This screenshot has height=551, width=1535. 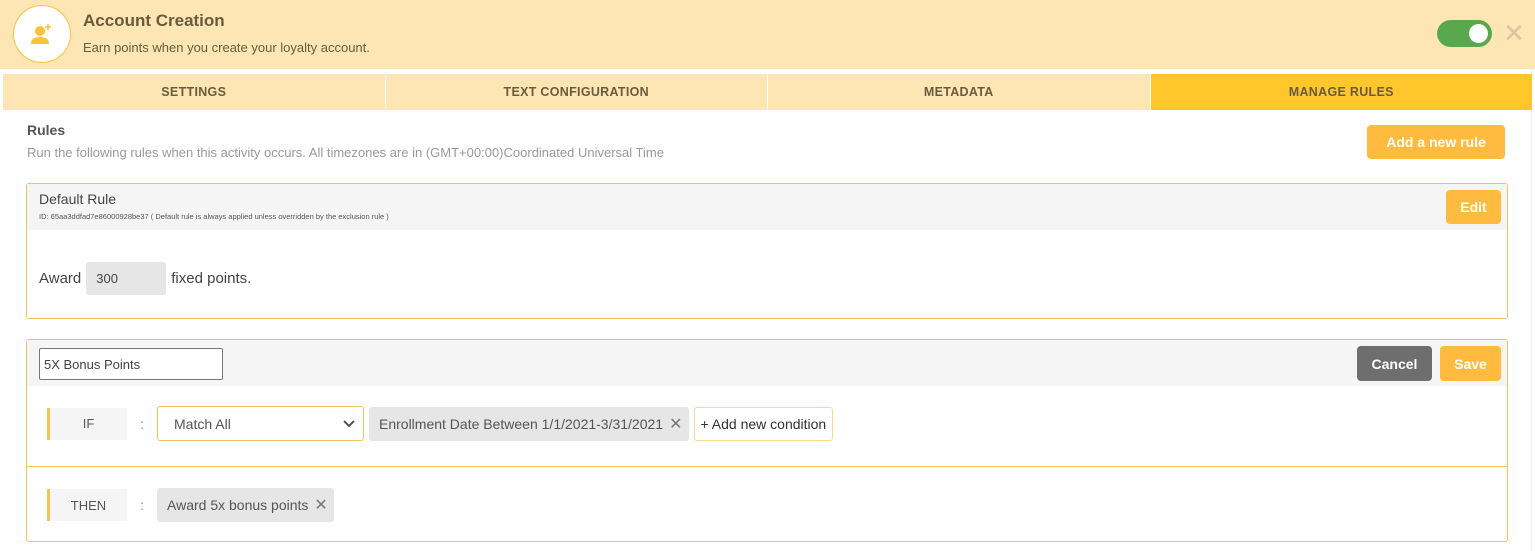 I want to click on user-plus-icon, so click(x=41, y=34).